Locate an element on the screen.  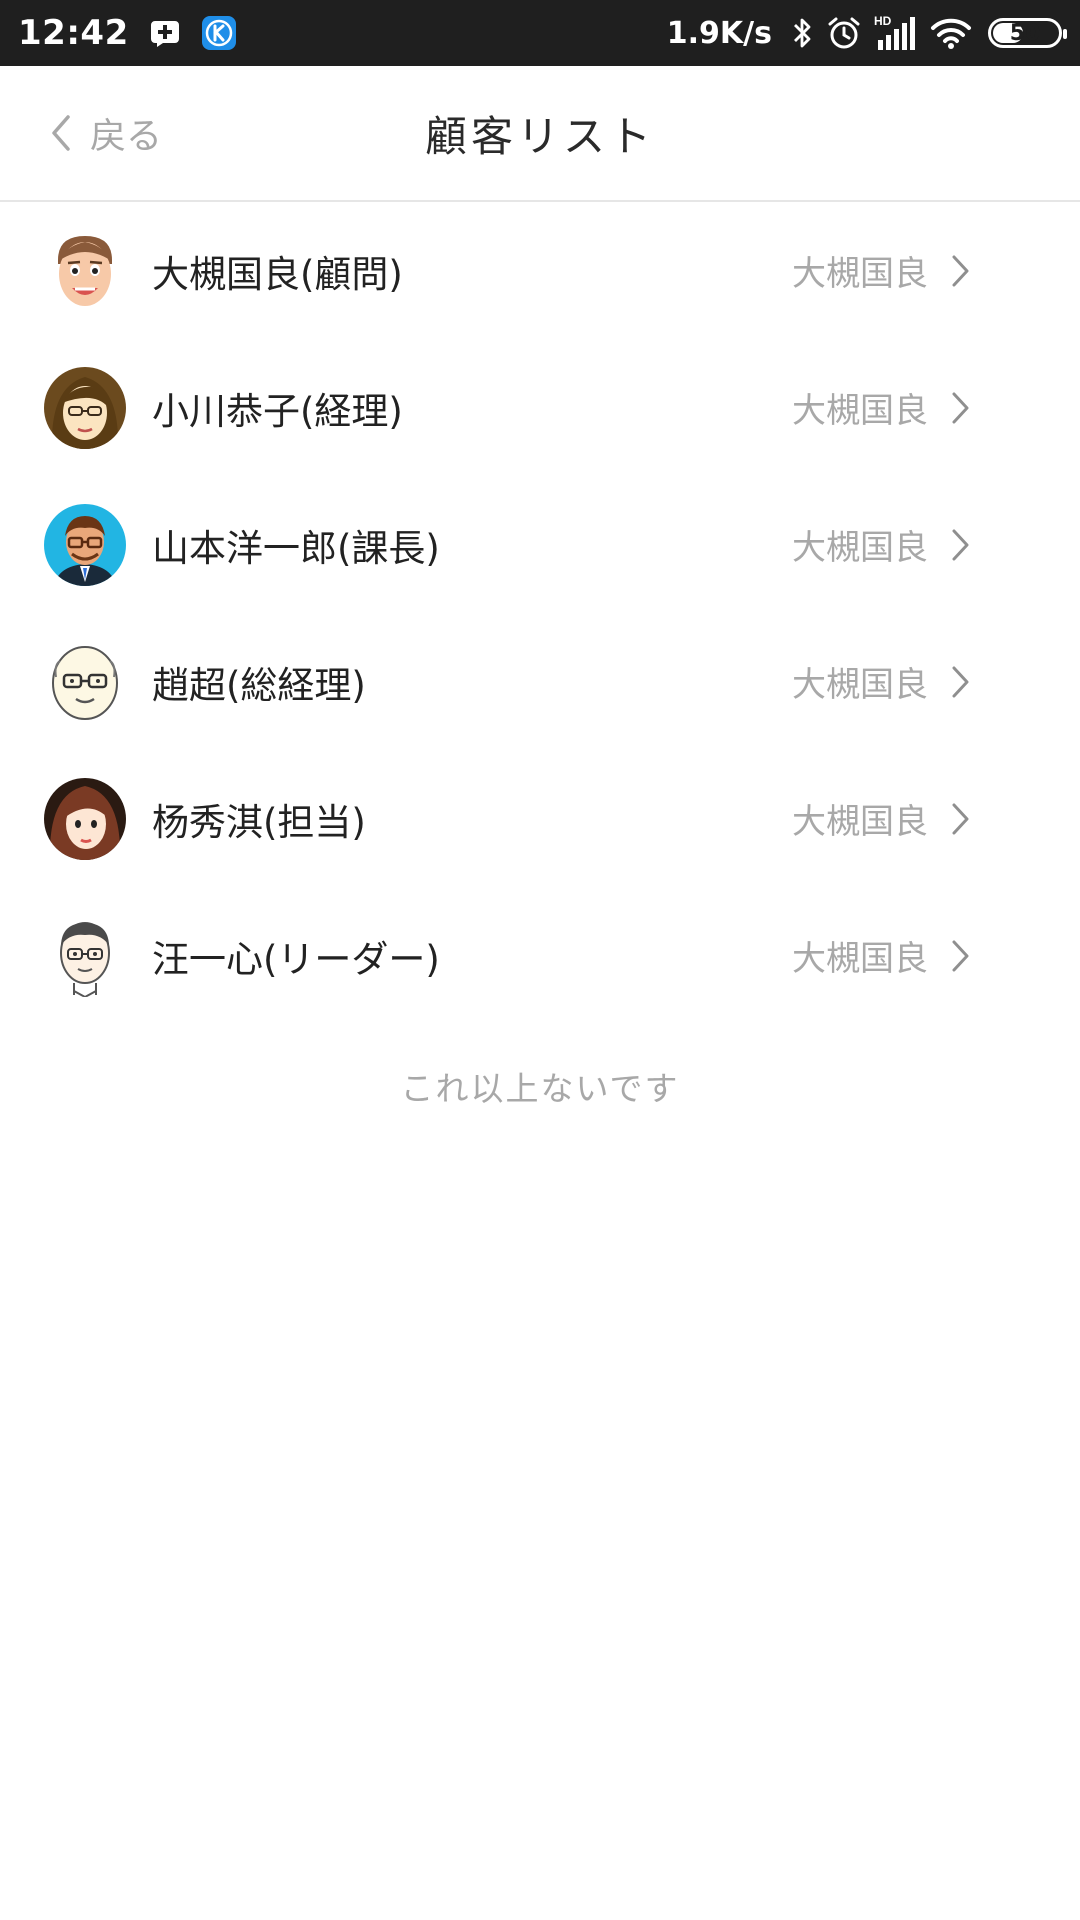
k-app-icon is located at coordinates (219, 33).